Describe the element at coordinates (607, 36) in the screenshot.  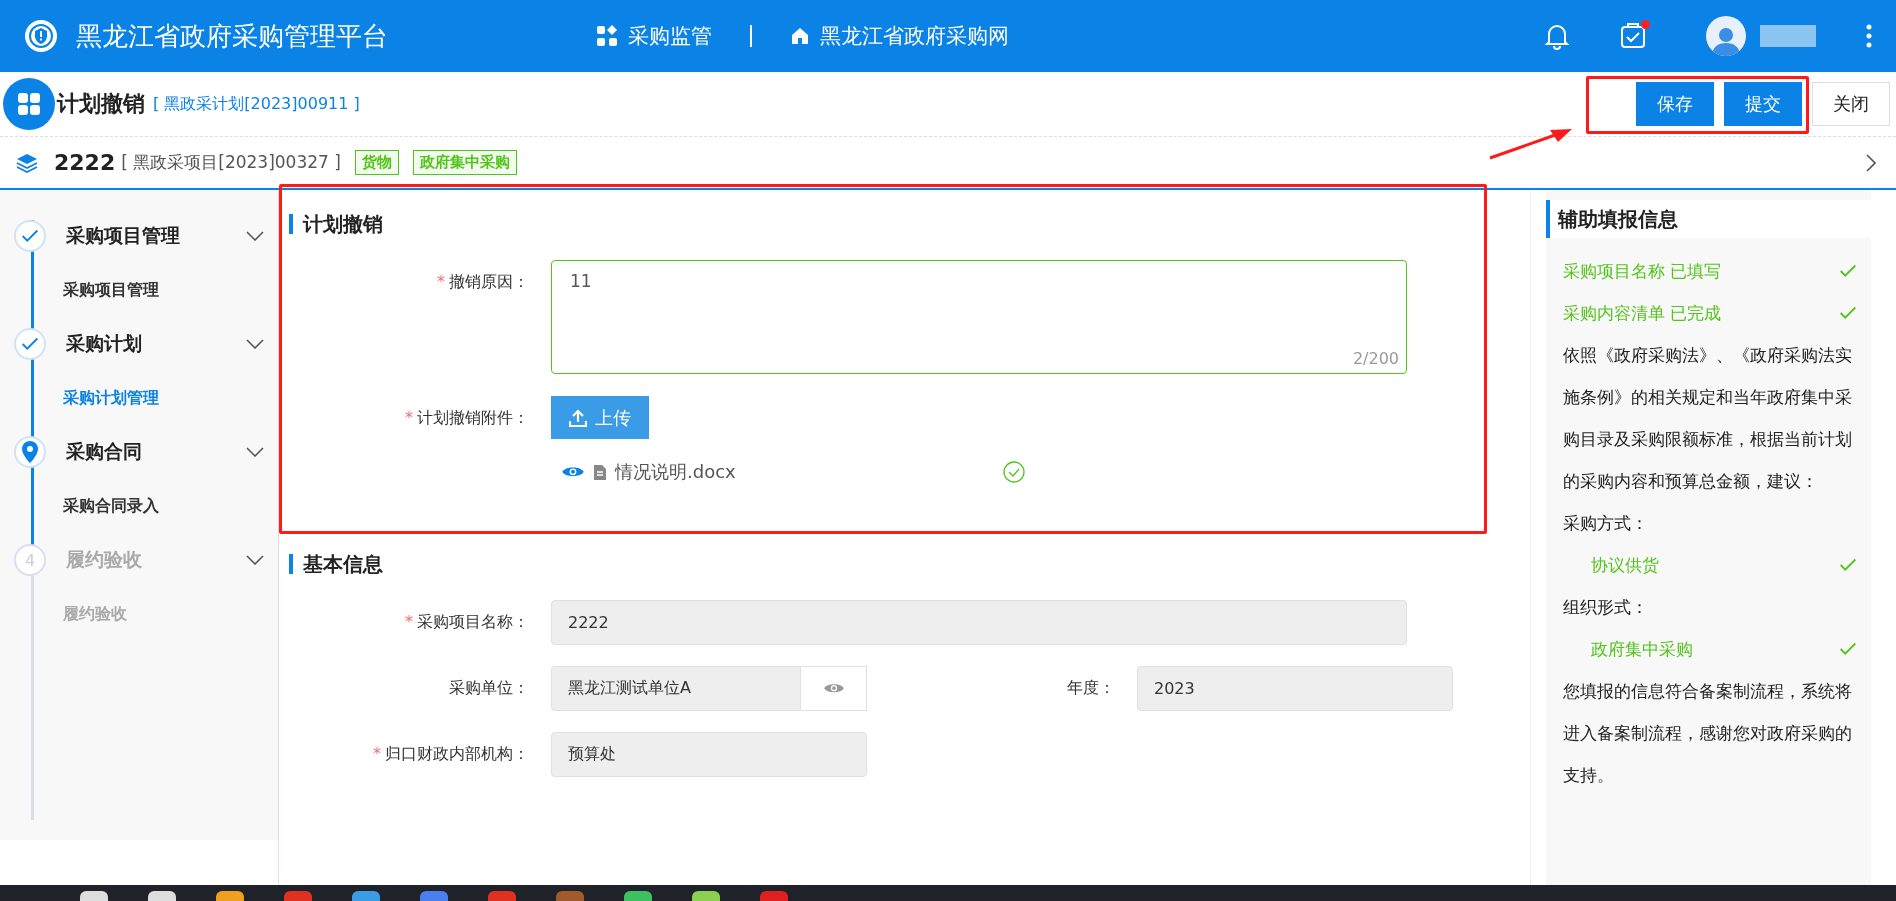
I see `apps-icon` at that location.